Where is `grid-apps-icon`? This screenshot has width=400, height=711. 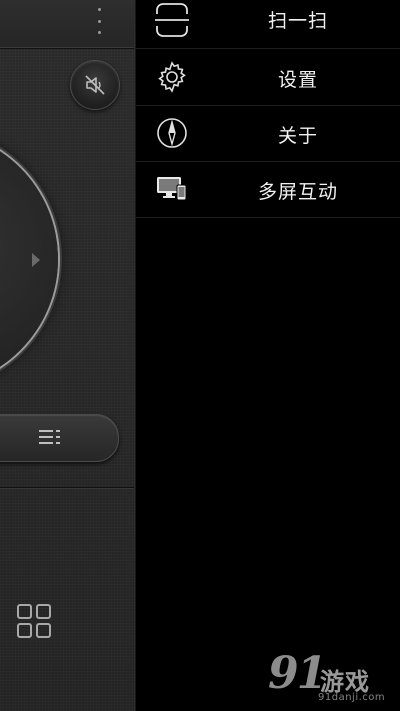 grid-apps-icon is located at coordinates (34, 621).